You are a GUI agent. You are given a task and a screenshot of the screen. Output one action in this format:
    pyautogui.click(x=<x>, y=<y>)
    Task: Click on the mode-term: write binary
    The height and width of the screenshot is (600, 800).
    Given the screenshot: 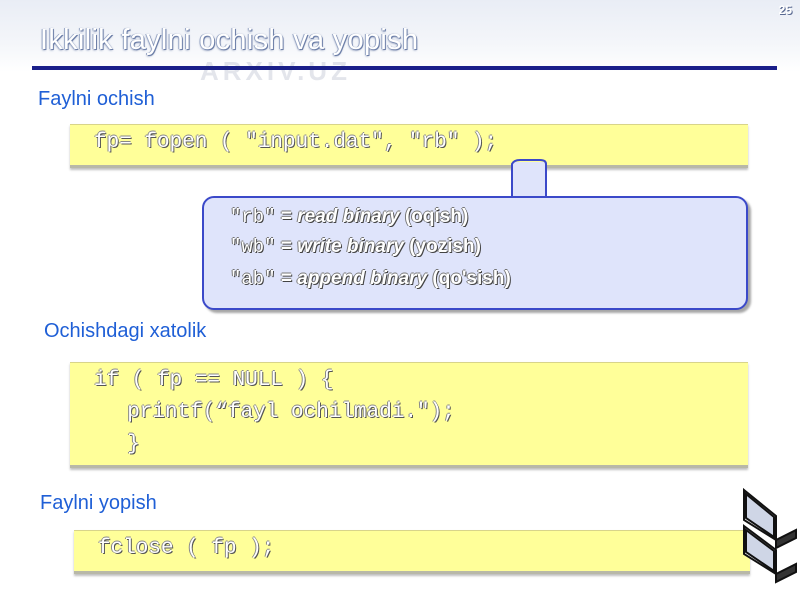 What is the action you would take?
    pyautogui.click(x=350, y=246)
    